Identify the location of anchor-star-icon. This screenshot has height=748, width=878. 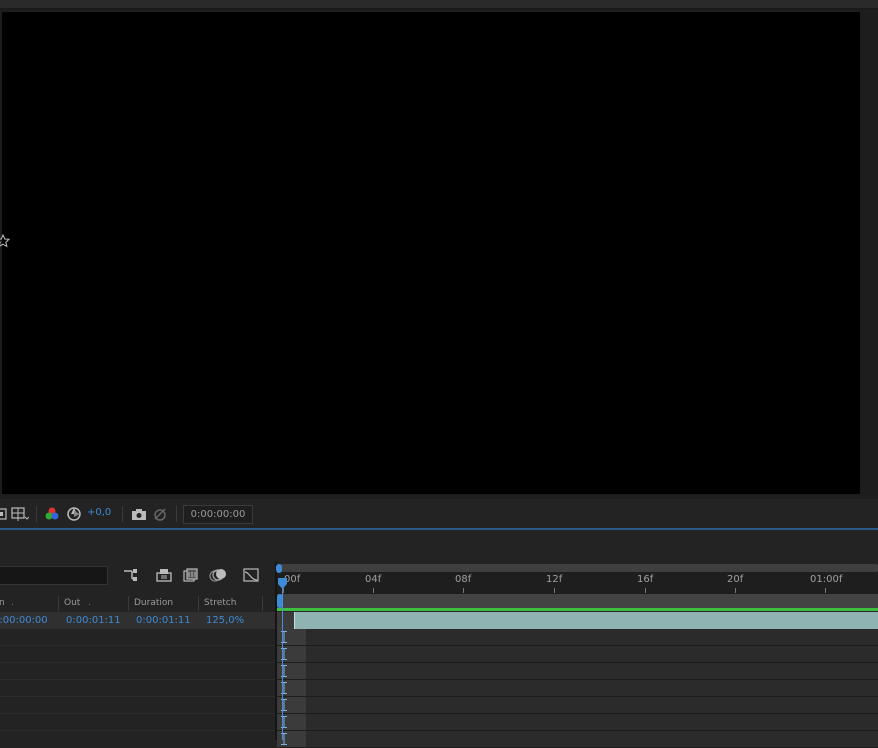
(5, 240).